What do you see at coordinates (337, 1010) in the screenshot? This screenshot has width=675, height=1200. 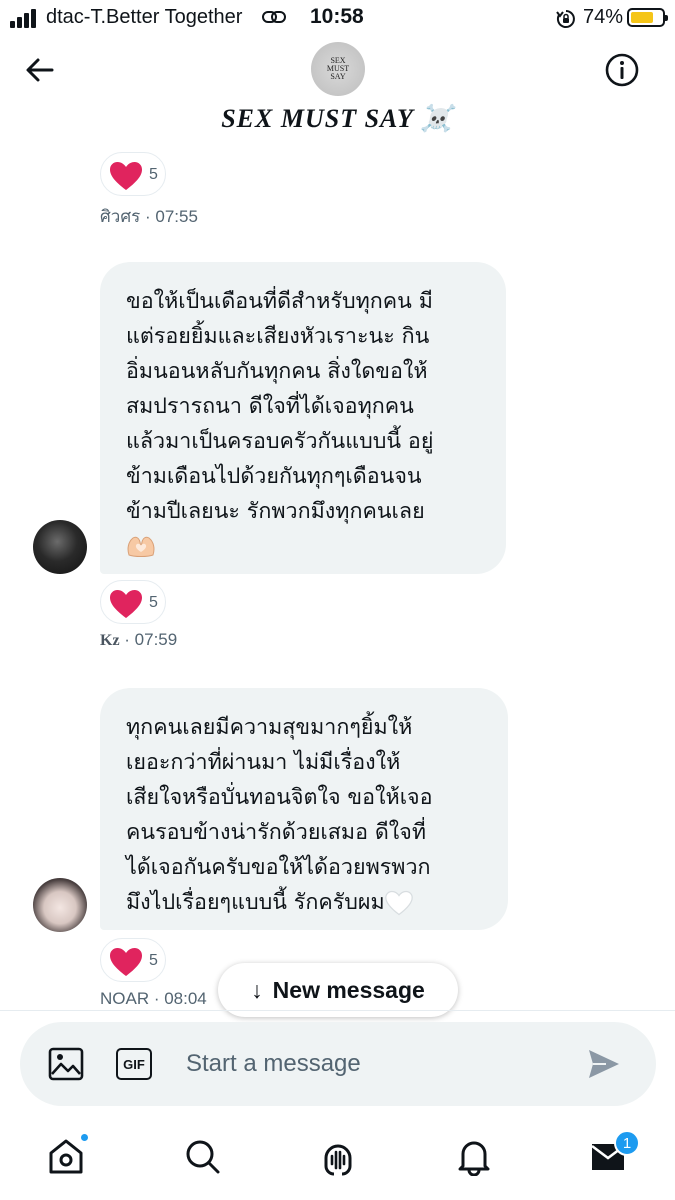 I see `divider` at bounding box center [337, 1010].